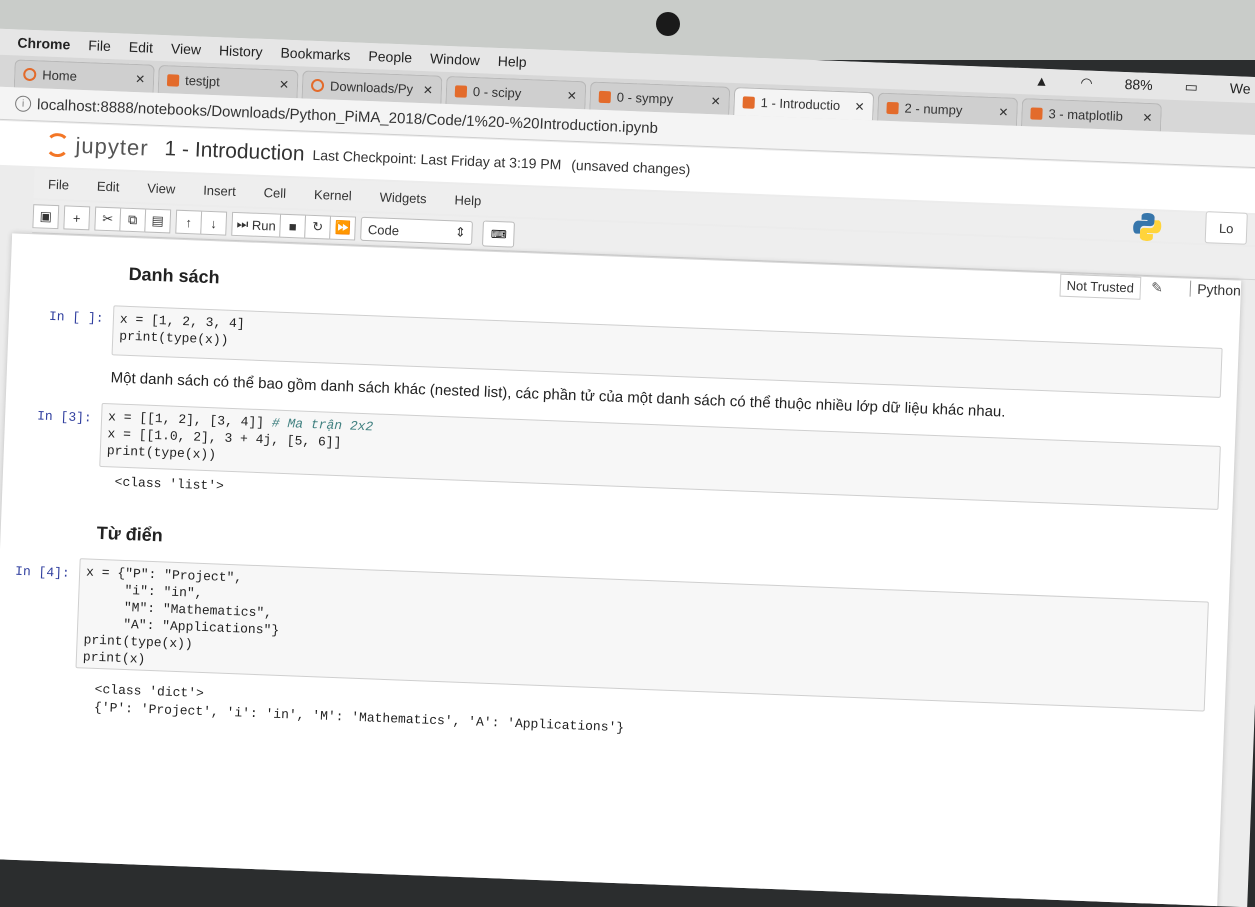 This screenshot has width=1255, height=907. I want to click on copy-icon: ⧉, so click(132, 219).